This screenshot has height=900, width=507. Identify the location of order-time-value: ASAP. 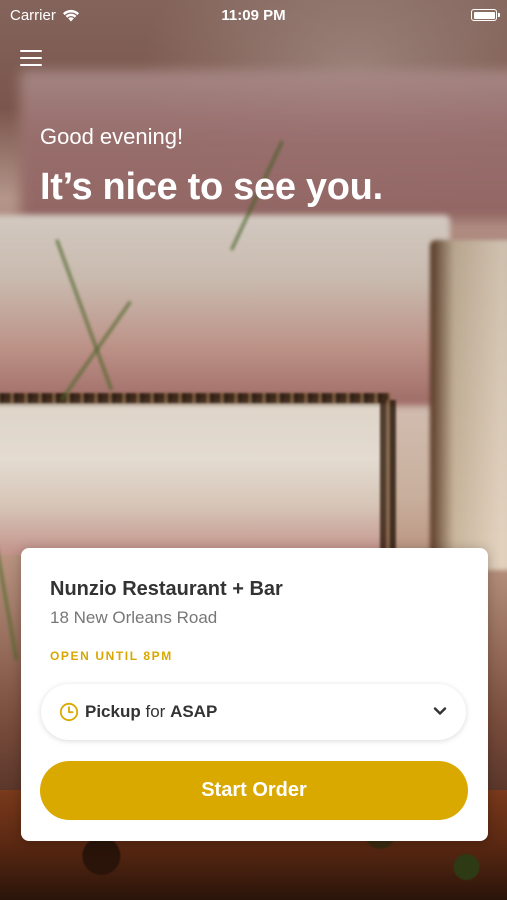
(194, 711).